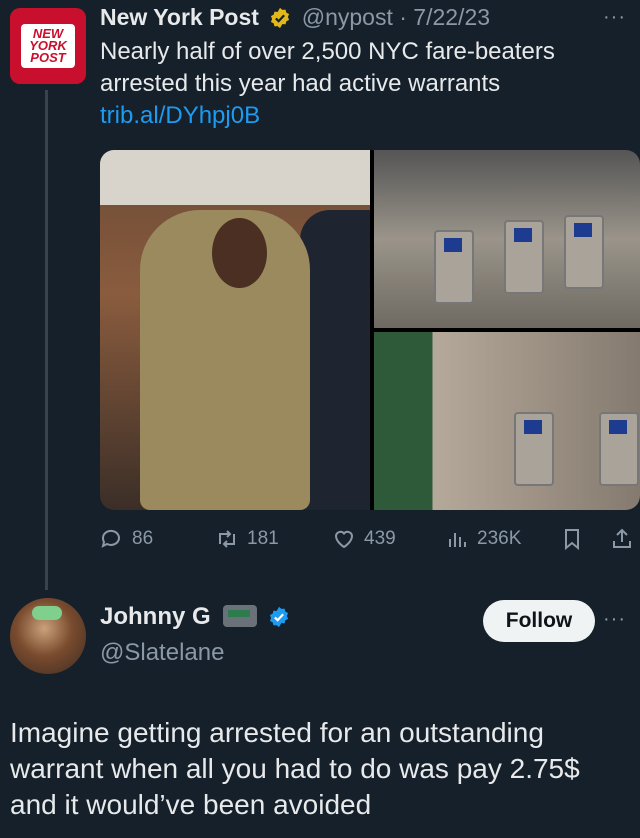 Image resolution: width=640 pixels, height=838 pixels. I want to click on author-name: New York Post, so click(179, 17).